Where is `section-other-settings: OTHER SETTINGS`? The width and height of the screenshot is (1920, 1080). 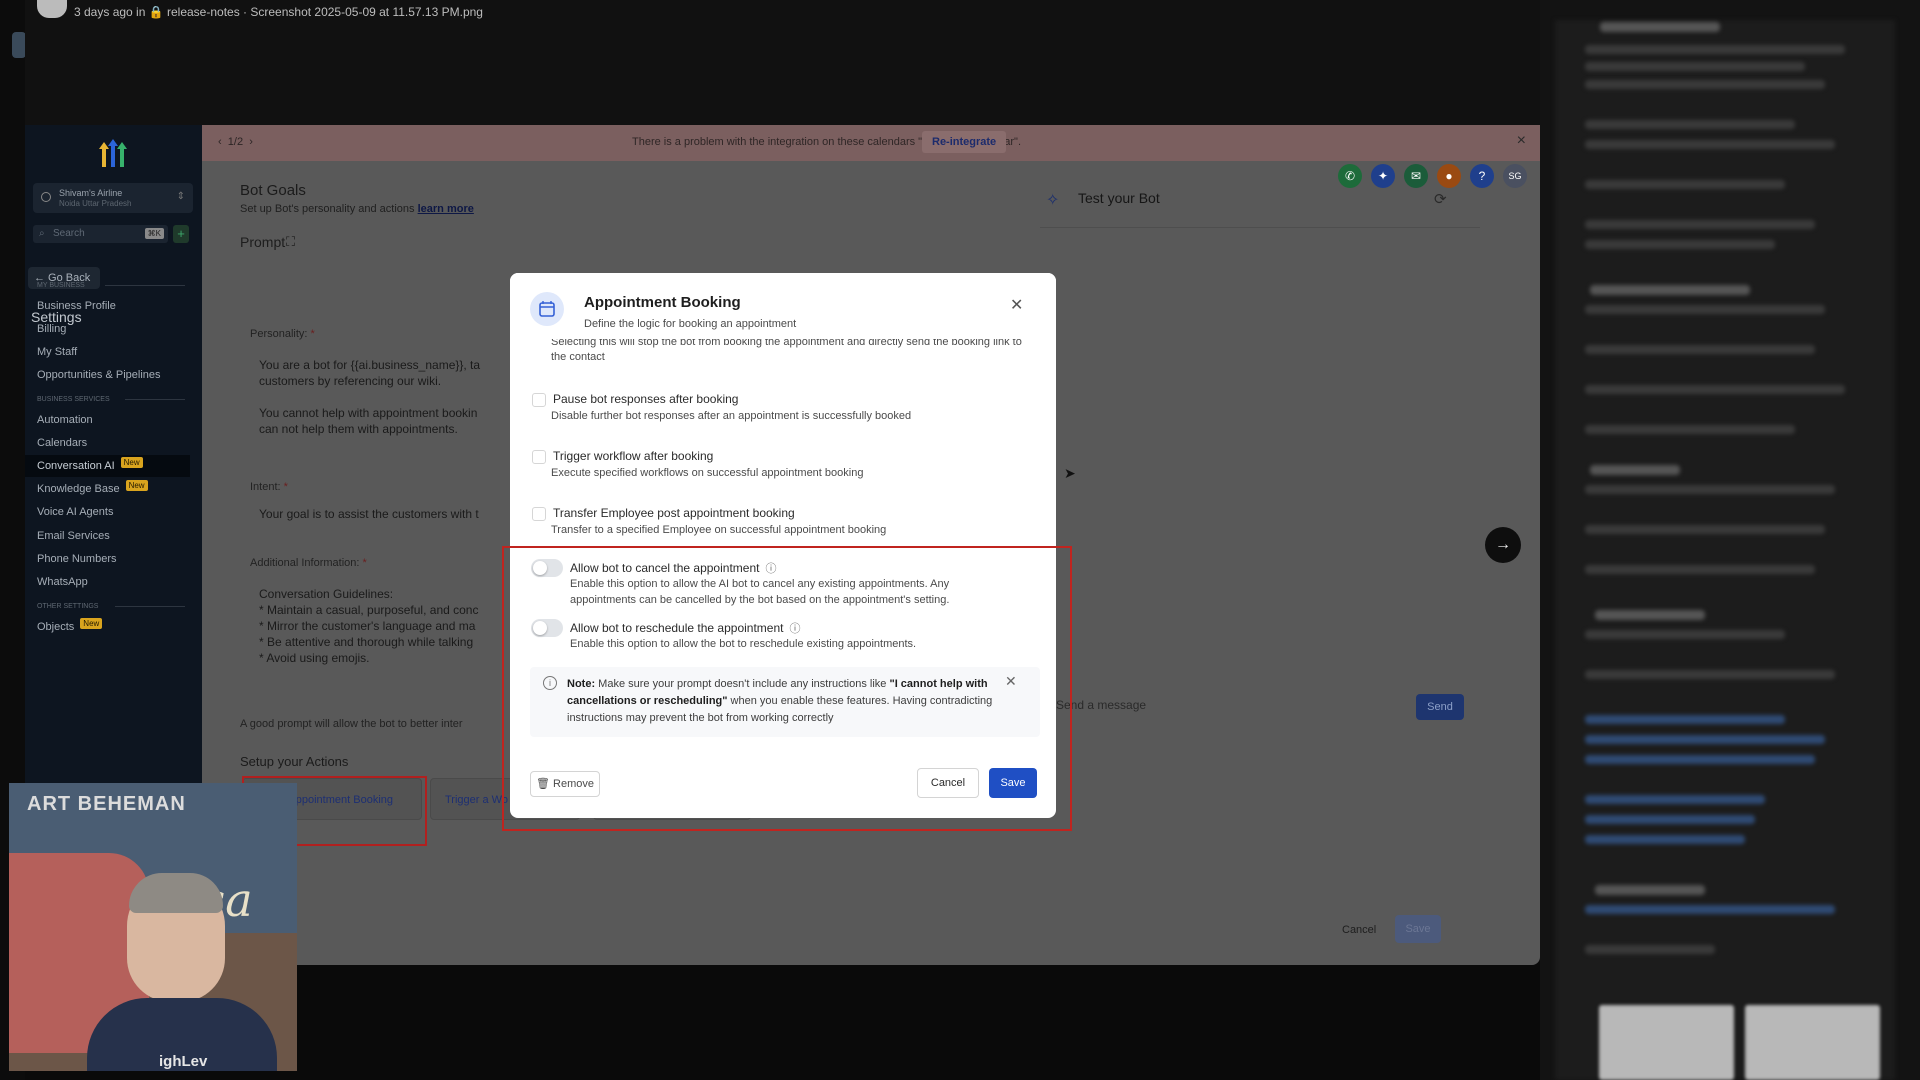
section-other-settings: OTHER SETTINGS is located at coordinates (68, 606).